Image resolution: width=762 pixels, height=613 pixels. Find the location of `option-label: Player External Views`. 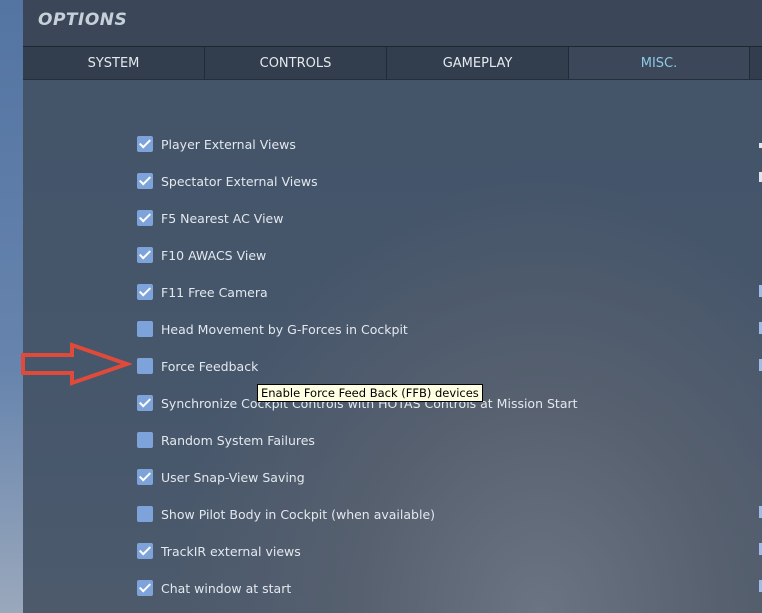

option-label: Player External Views is located at coordinates (228, 144).